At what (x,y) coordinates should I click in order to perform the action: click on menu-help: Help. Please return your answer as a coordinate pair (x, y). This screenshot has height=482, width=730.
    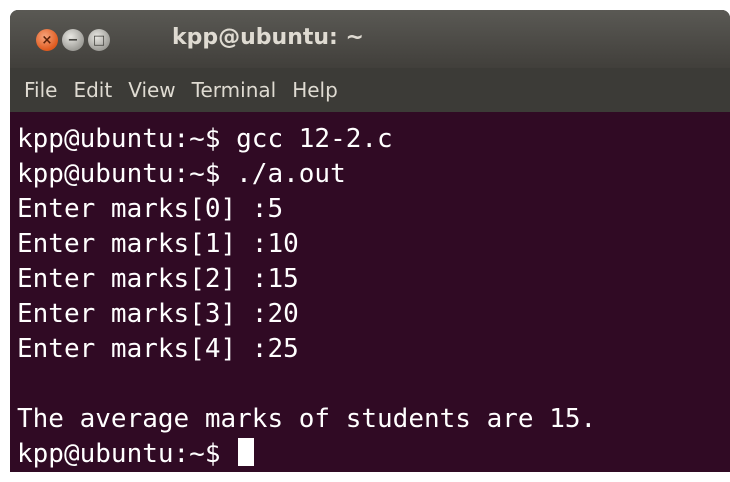
    Looking at the image, I should click on (315, 90).